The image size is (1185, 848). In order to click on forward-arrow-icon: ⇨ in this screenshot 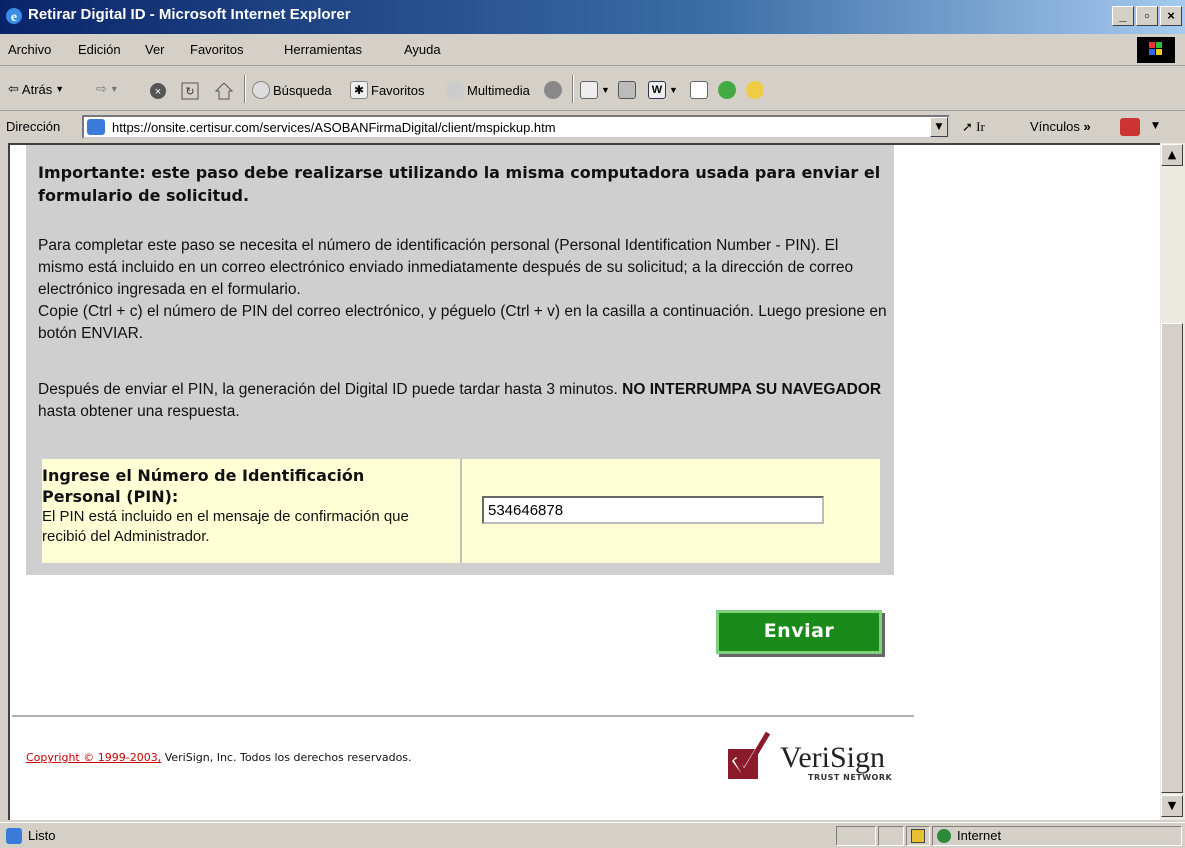, I will do `click(101, 88)`.